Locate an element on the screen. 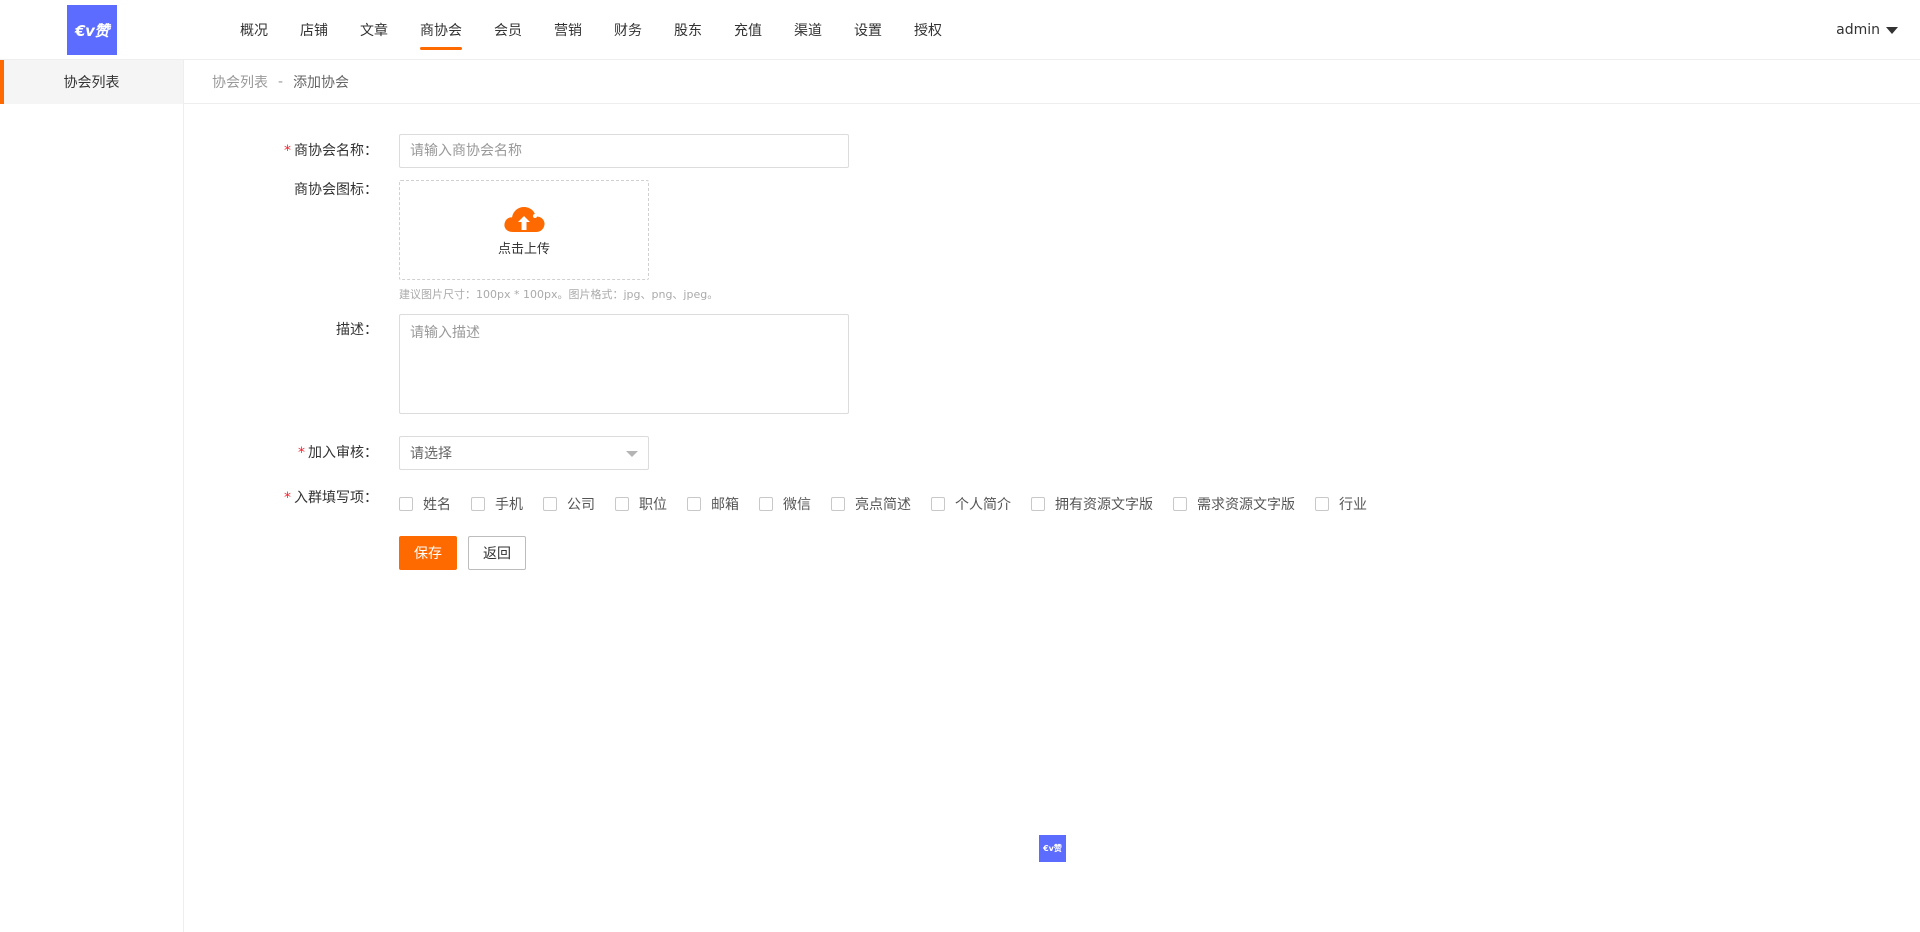  nav-item-label: 充值 is located at coordinates (748, 31).